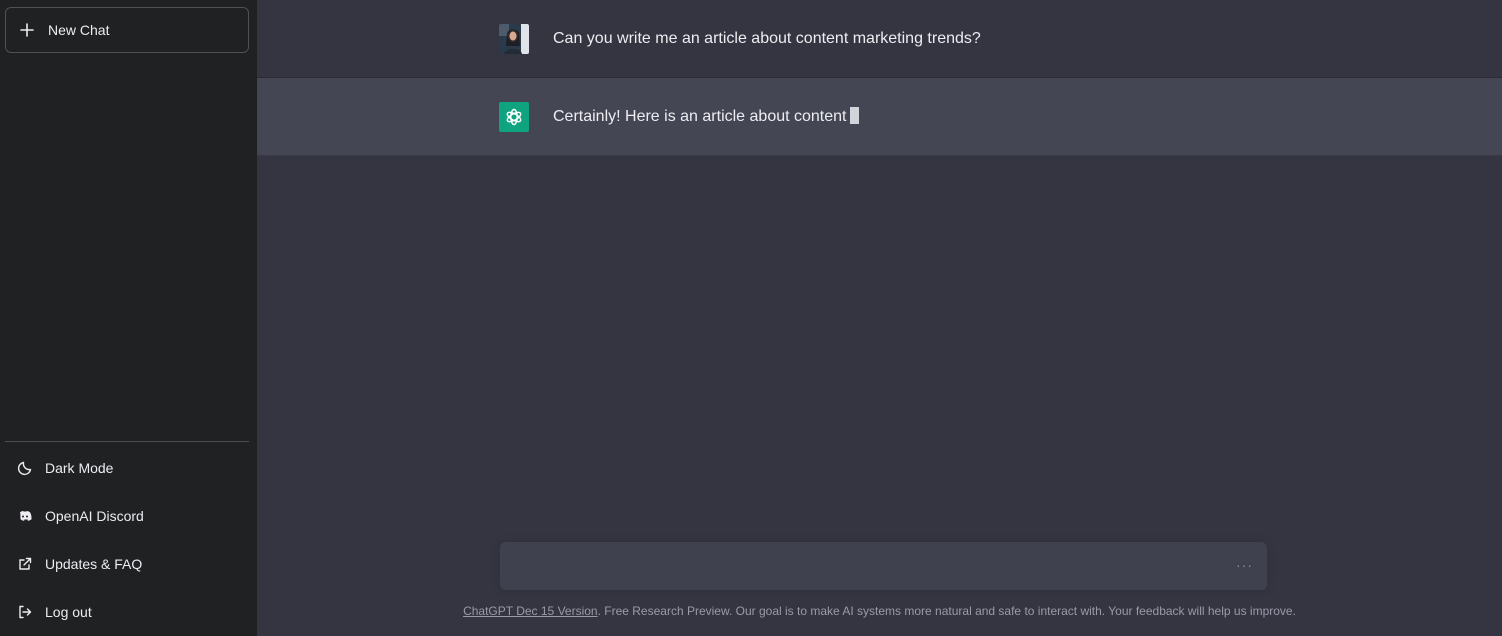 Image resolution: width=1502 pixels, height=636 pixels. I want to click on sidebar-divider, so click(127, 441).